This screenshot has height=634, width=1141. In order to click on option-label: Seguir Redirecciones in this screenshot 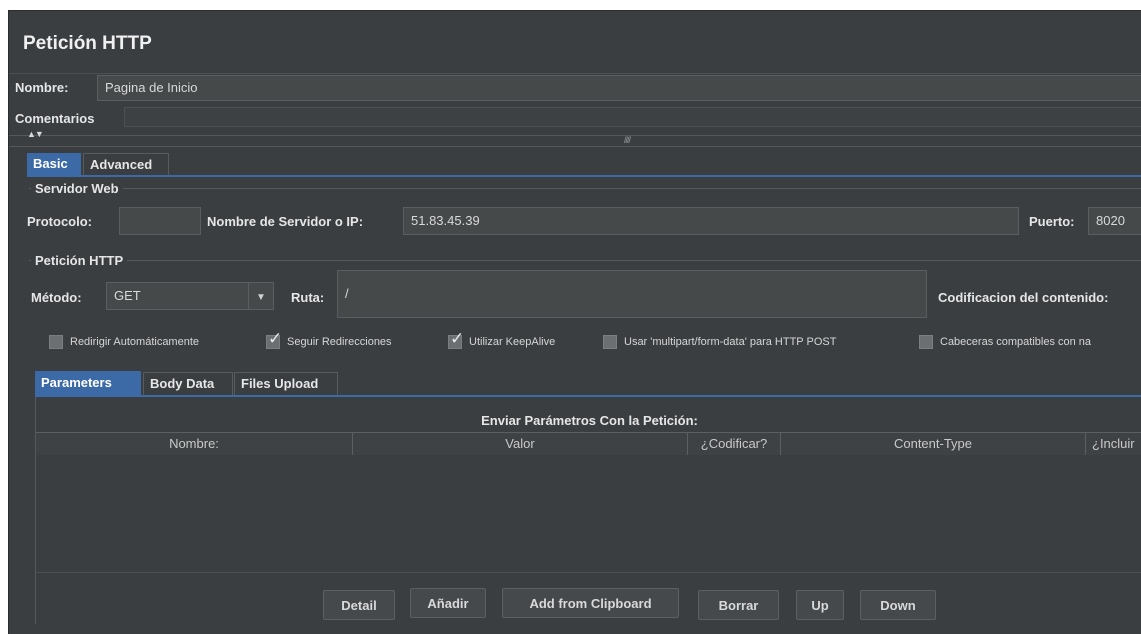, I will do `click(339, 342)`.